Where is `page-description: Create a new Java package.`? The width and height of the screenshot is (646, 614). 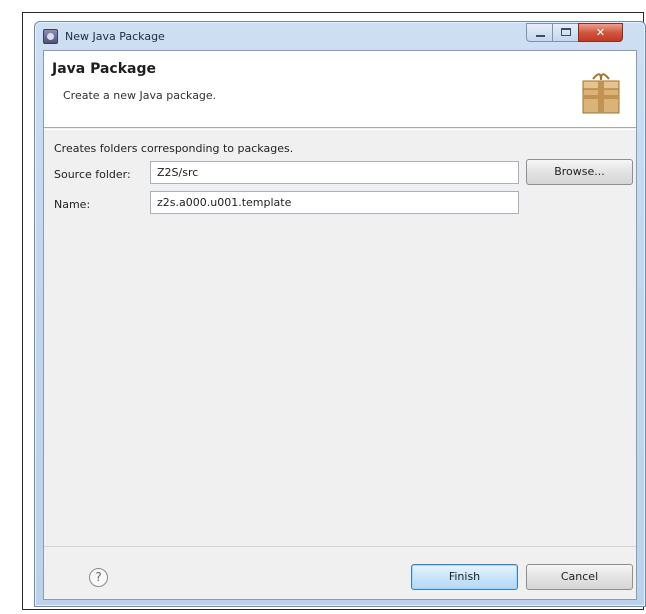
page-description: Create a new Java package. is located at coordinates (140, 95).